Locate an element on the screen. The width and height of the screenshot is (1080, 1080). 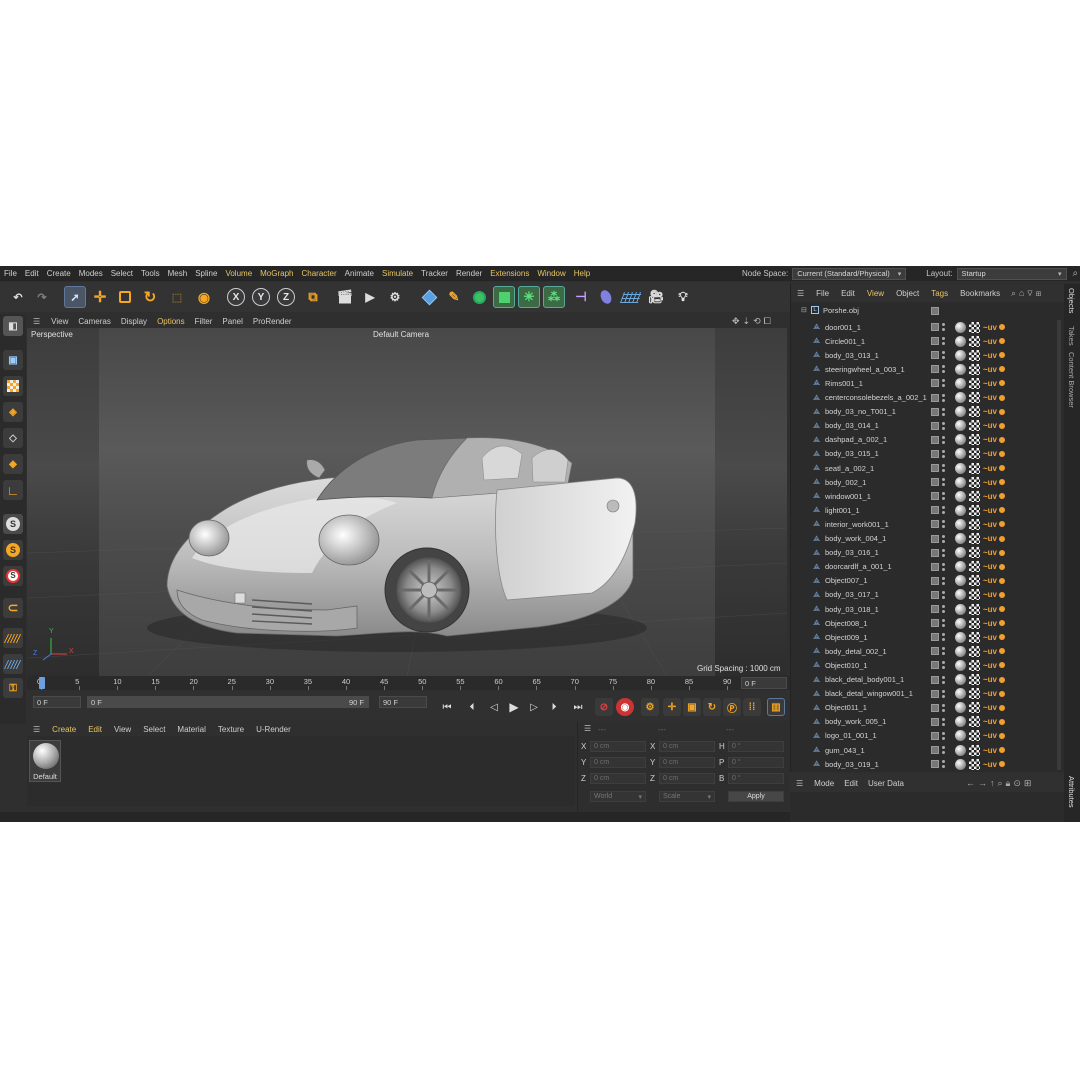
x-axis-button: X is located at coordinates (236, 297).